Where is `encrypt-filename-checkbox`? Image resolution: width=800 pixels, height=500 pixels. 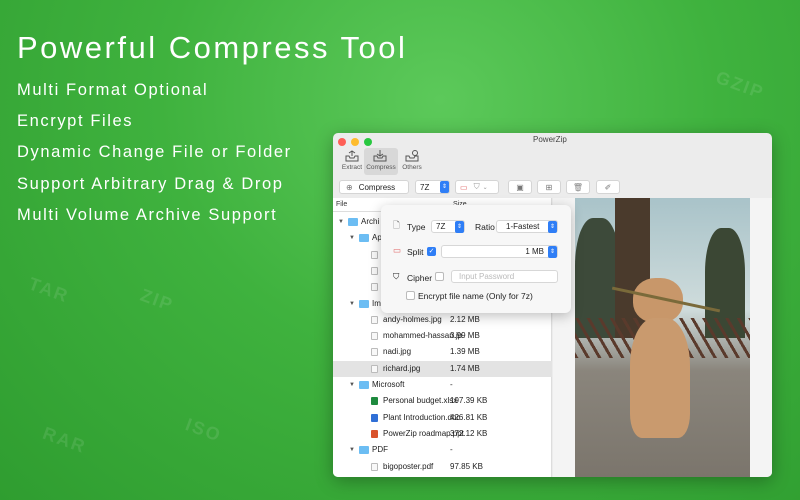 encrypt-filename-checkbox is located at coordinates (410, 295).